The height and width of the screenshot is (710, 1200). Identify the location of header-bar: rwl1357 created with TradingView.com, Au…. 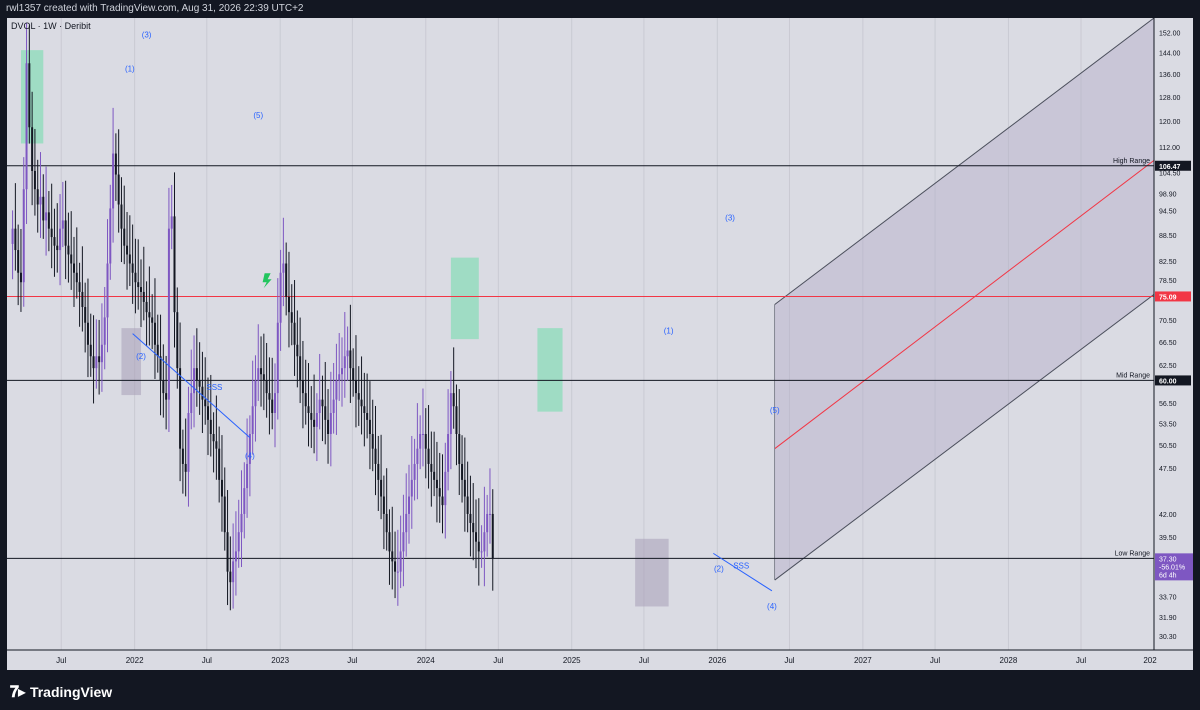
(600, 9).